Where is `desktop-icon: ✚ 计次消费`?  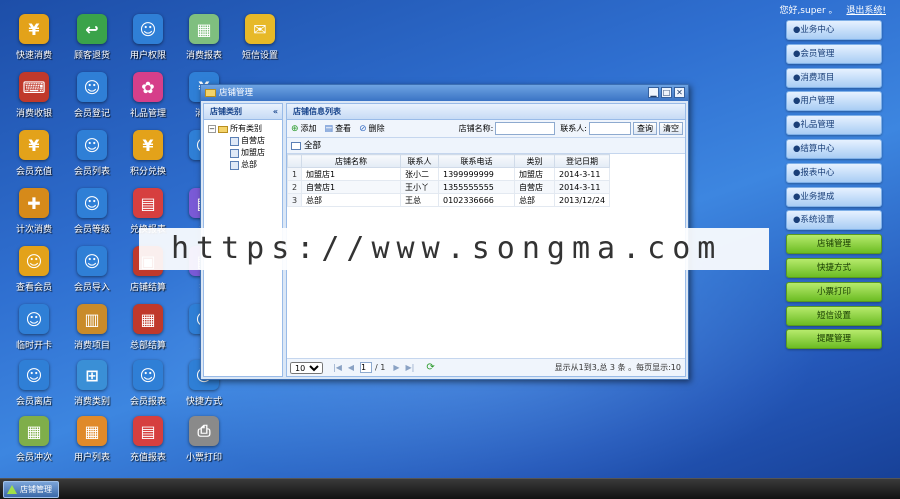
desktop-icon: ✚ 计次消费 is located at coordinates (34, 213).